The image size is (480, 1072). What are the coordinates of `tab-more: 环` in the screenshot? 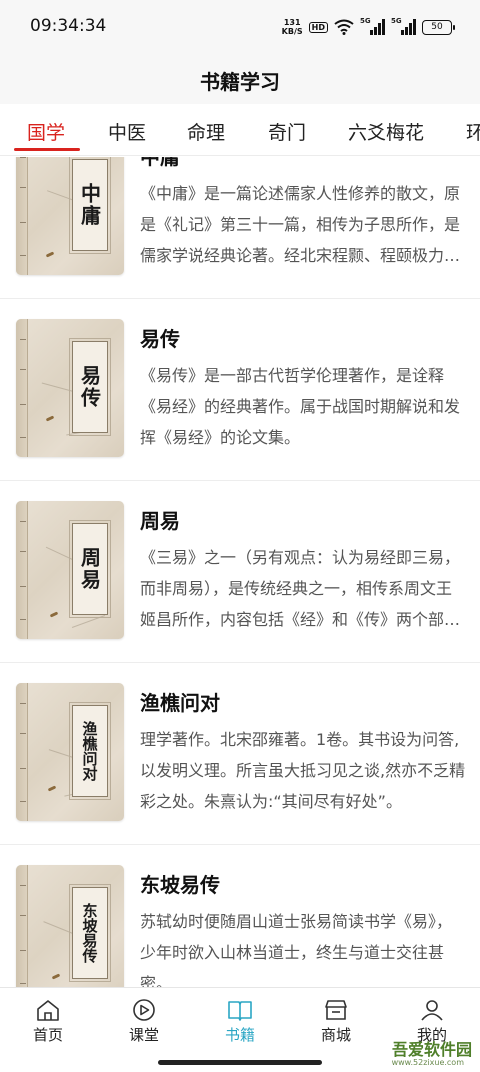 It's located at (473, 131).